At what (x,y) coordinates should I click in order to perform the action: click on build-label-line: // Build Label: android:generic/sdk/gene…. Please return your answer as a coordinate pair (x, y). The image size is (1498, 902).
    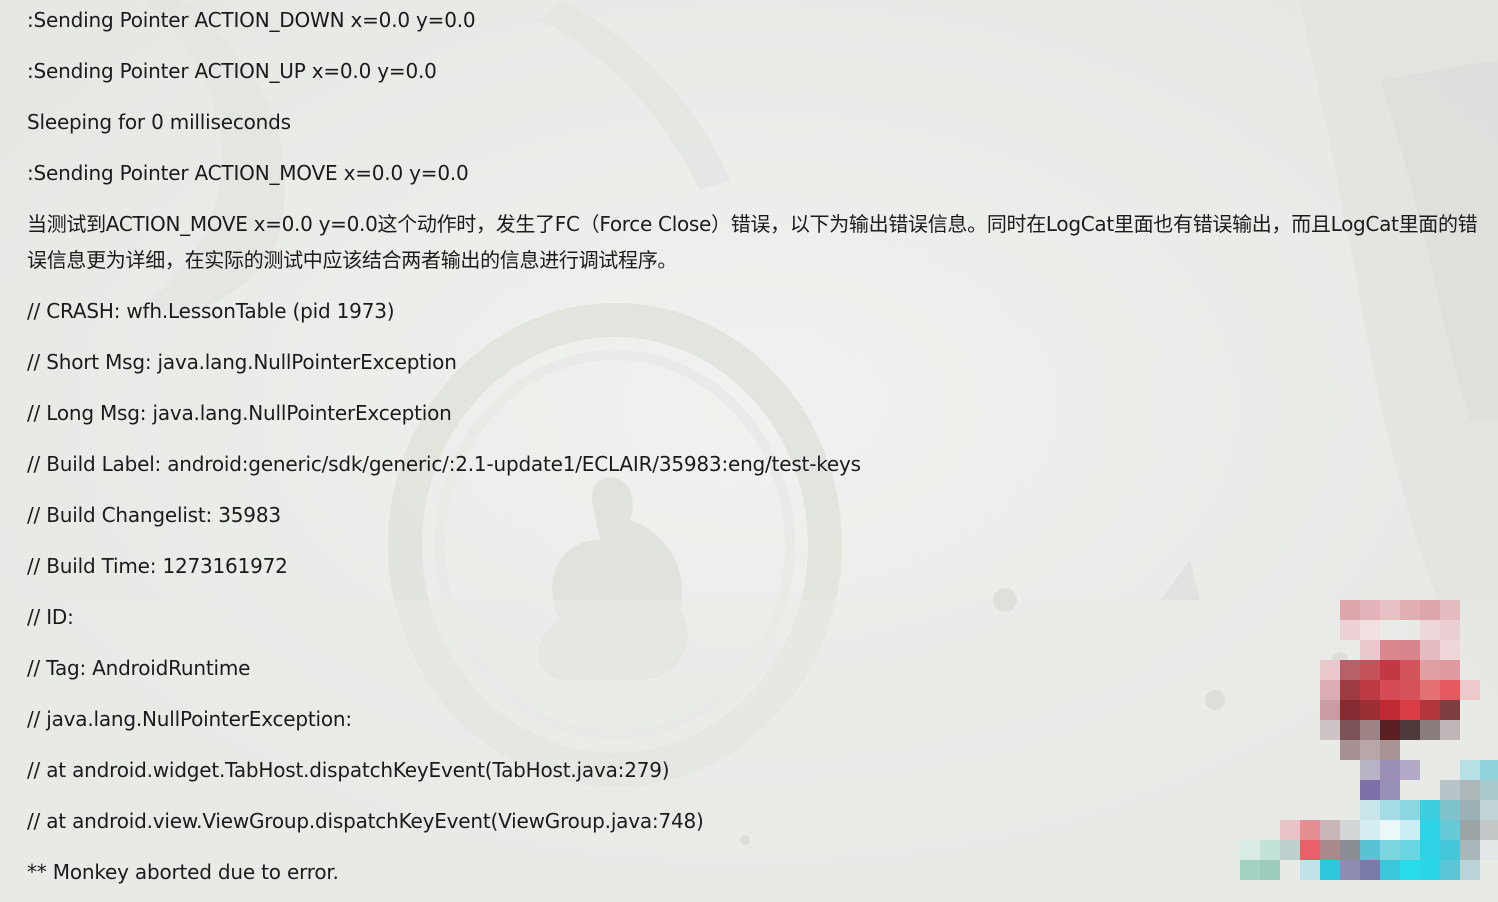
    Looking at the image, I should click on (444, 464).